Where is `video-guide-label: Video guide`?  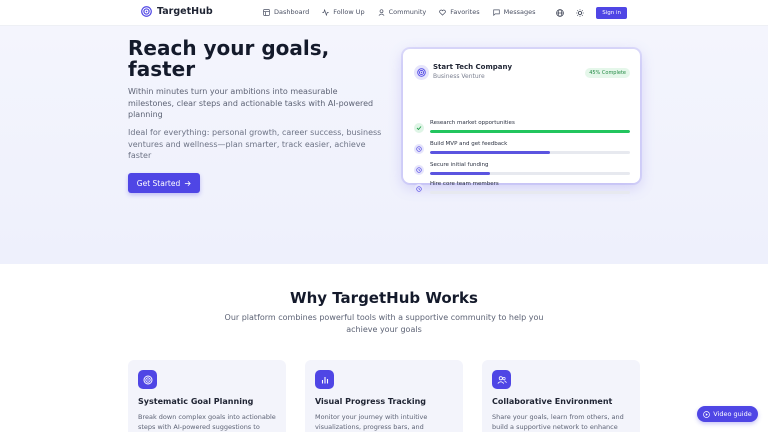 video-guide-label: Video guide is located at coordinates (732, 414).